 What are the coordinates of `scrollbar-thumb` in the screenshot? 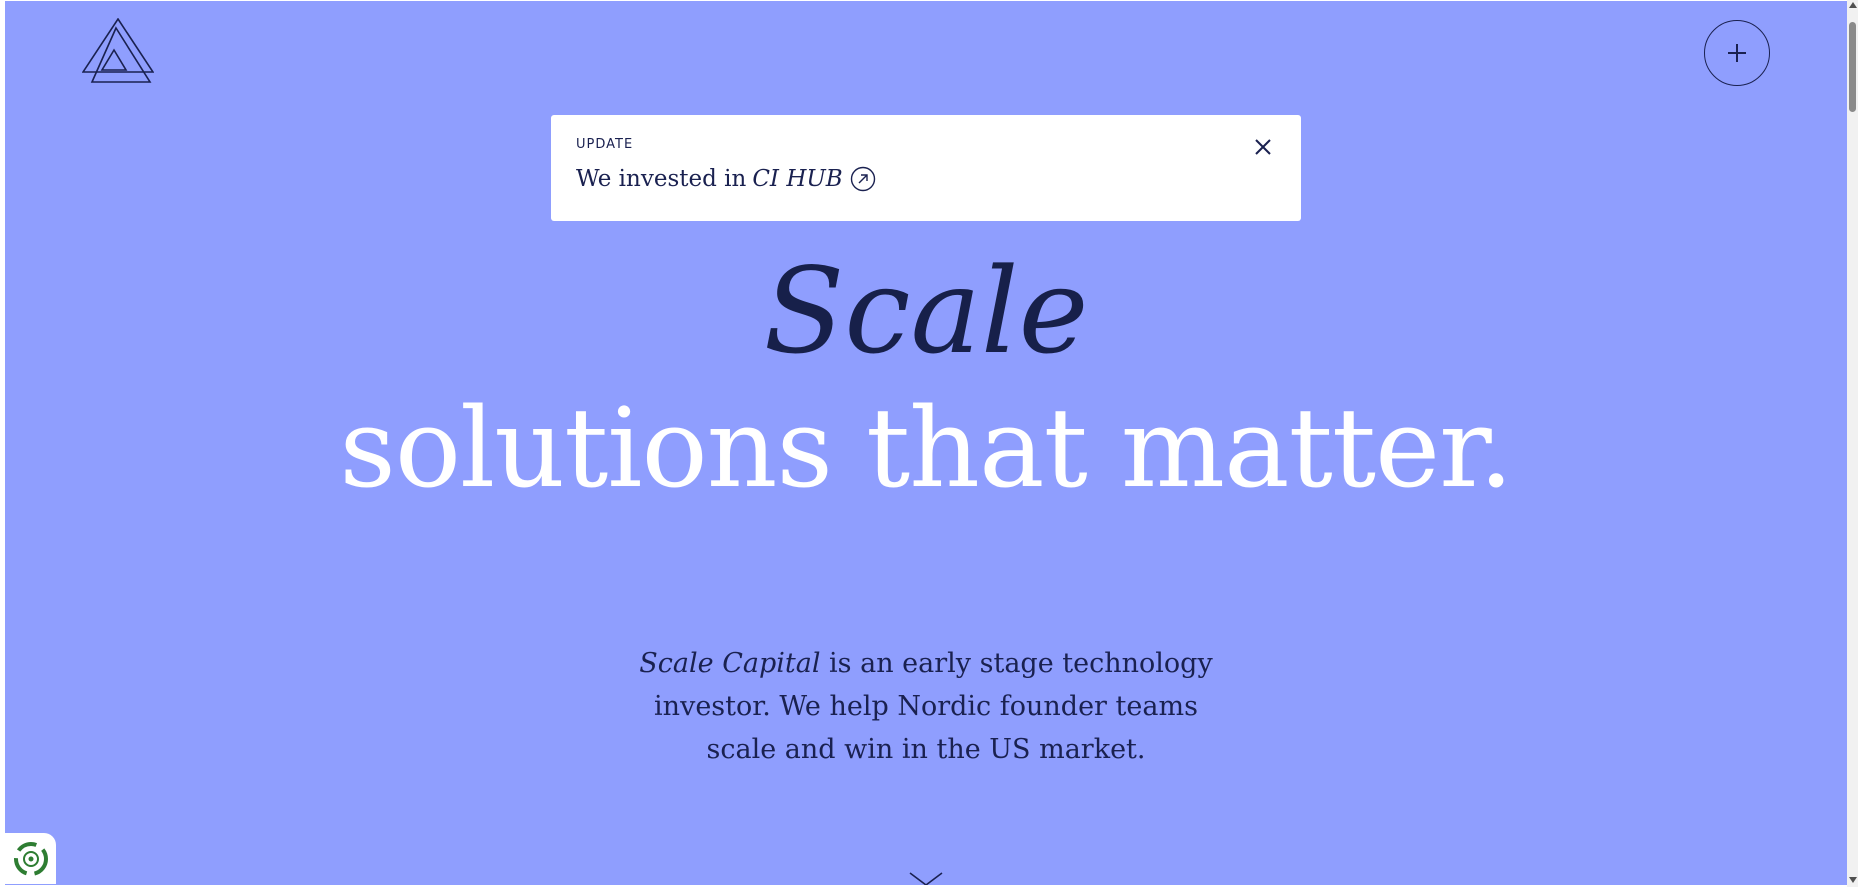 It's located at (1852, 67).